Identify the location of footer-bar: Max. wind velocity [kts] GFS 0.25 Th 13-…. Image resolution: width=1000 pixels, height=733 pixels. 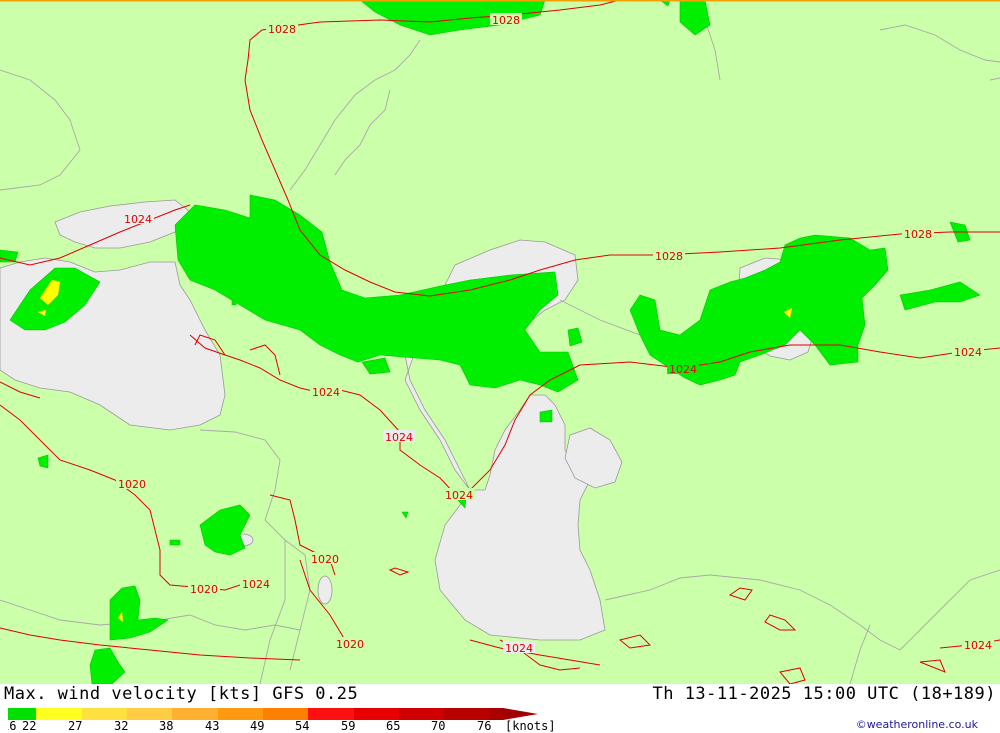
(500, 708).